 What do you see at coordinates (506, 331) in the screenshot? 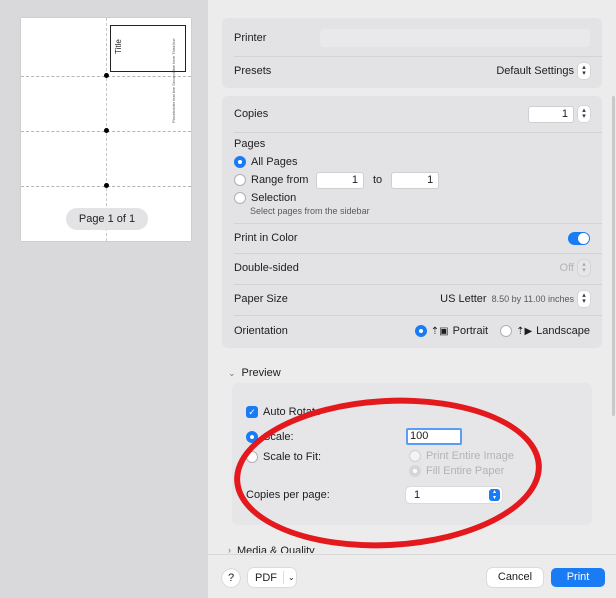
I see `landscape-radio` at bounding box center [506, 331].